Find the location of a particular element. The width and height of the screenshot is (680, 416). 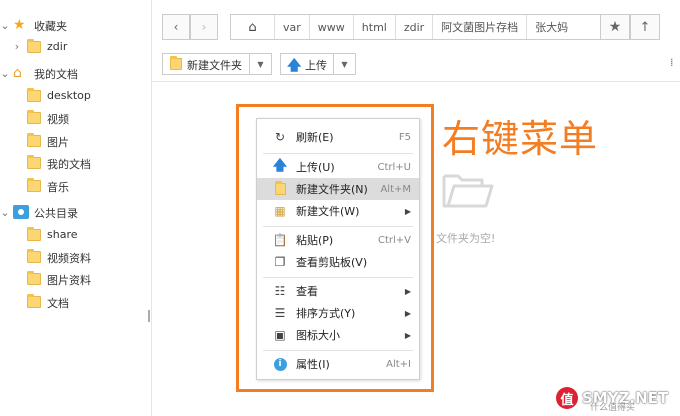

breadcrumb-item: zdir is located at coordinates (415, 27).